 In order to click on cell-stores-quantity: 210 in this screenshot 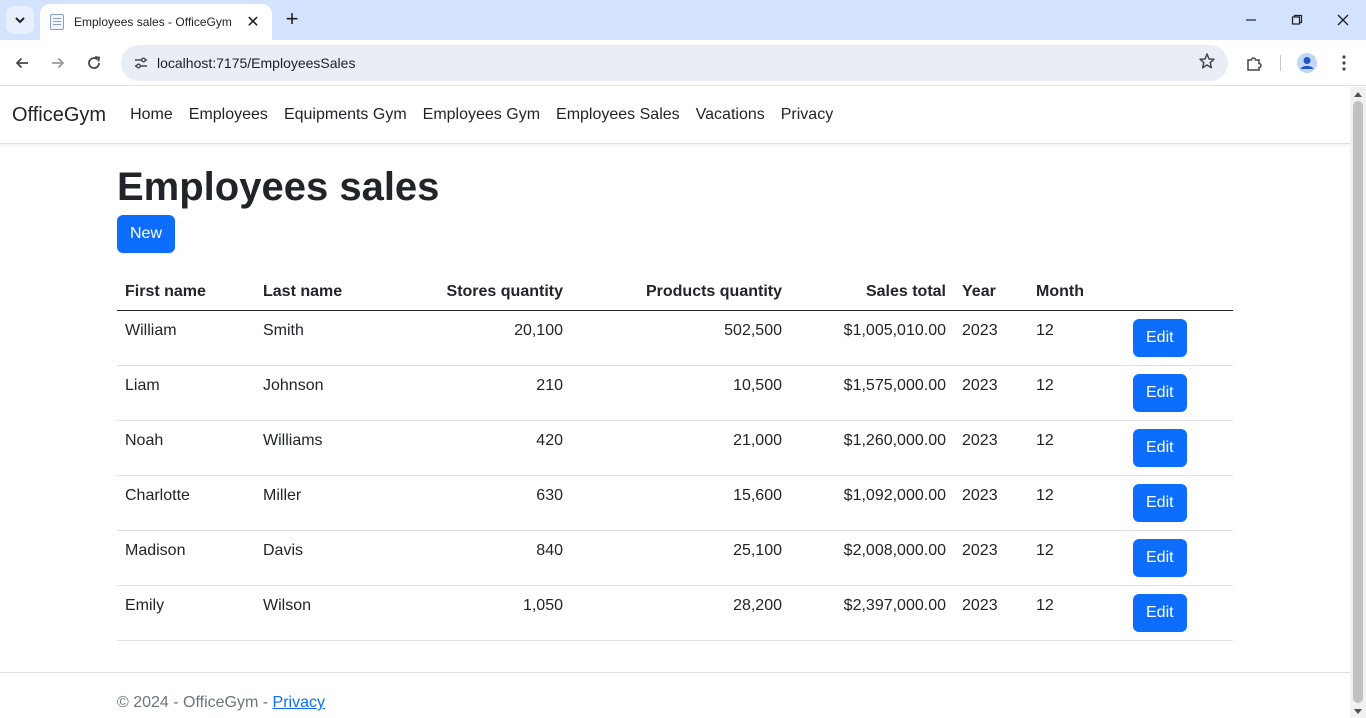, I will do `click(482, 393)`.